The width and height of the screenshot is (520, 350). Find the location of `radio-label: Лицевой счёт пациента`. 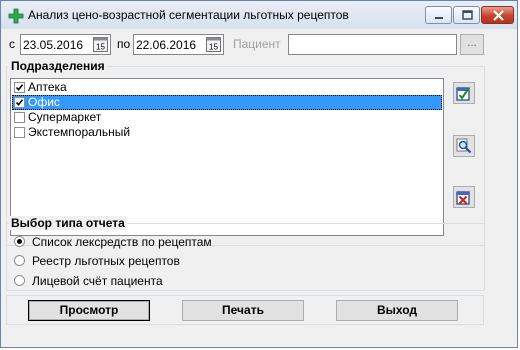

radio-label: Лицевой счёт пациента is located at coordinates (97, 281).